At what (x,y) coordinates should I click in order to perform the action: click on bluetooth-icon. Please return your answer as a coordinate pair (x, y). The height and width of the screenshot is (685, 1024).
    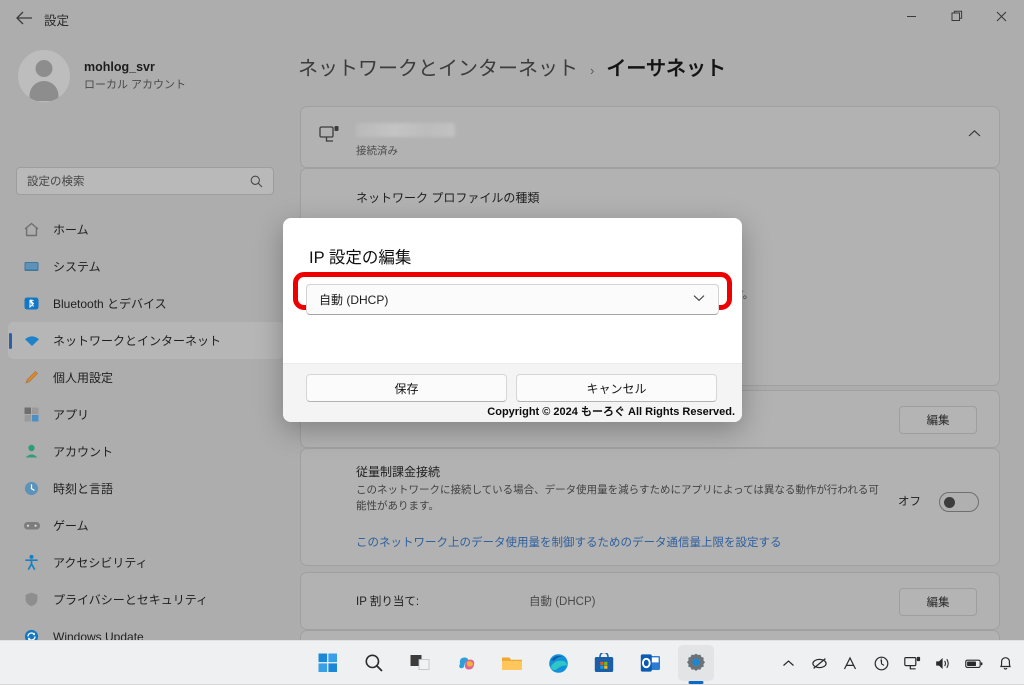
    Looking at the image, I should click on (31, 303).